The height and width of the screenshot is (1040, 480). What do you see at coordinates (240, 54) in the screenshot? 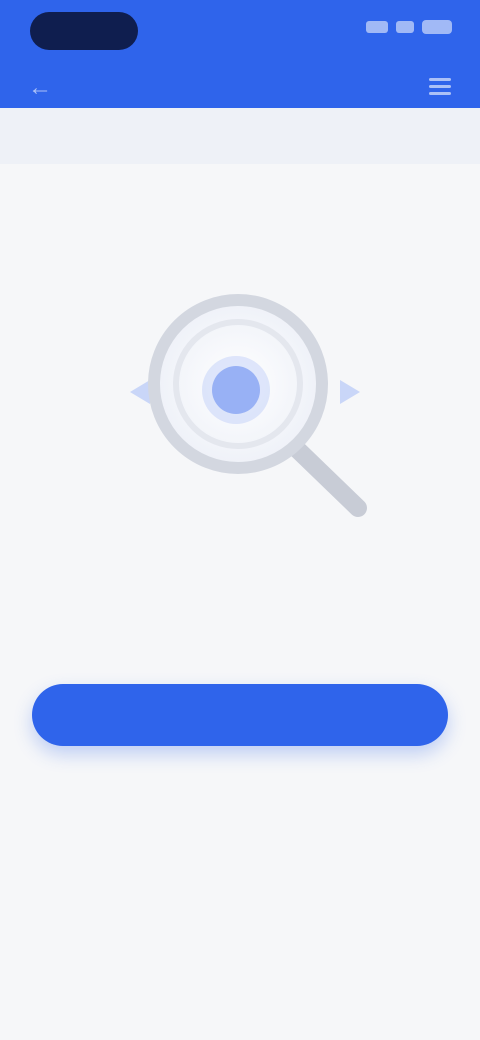
I see `top-app-bar: ←` at bounding box center [240, 54].